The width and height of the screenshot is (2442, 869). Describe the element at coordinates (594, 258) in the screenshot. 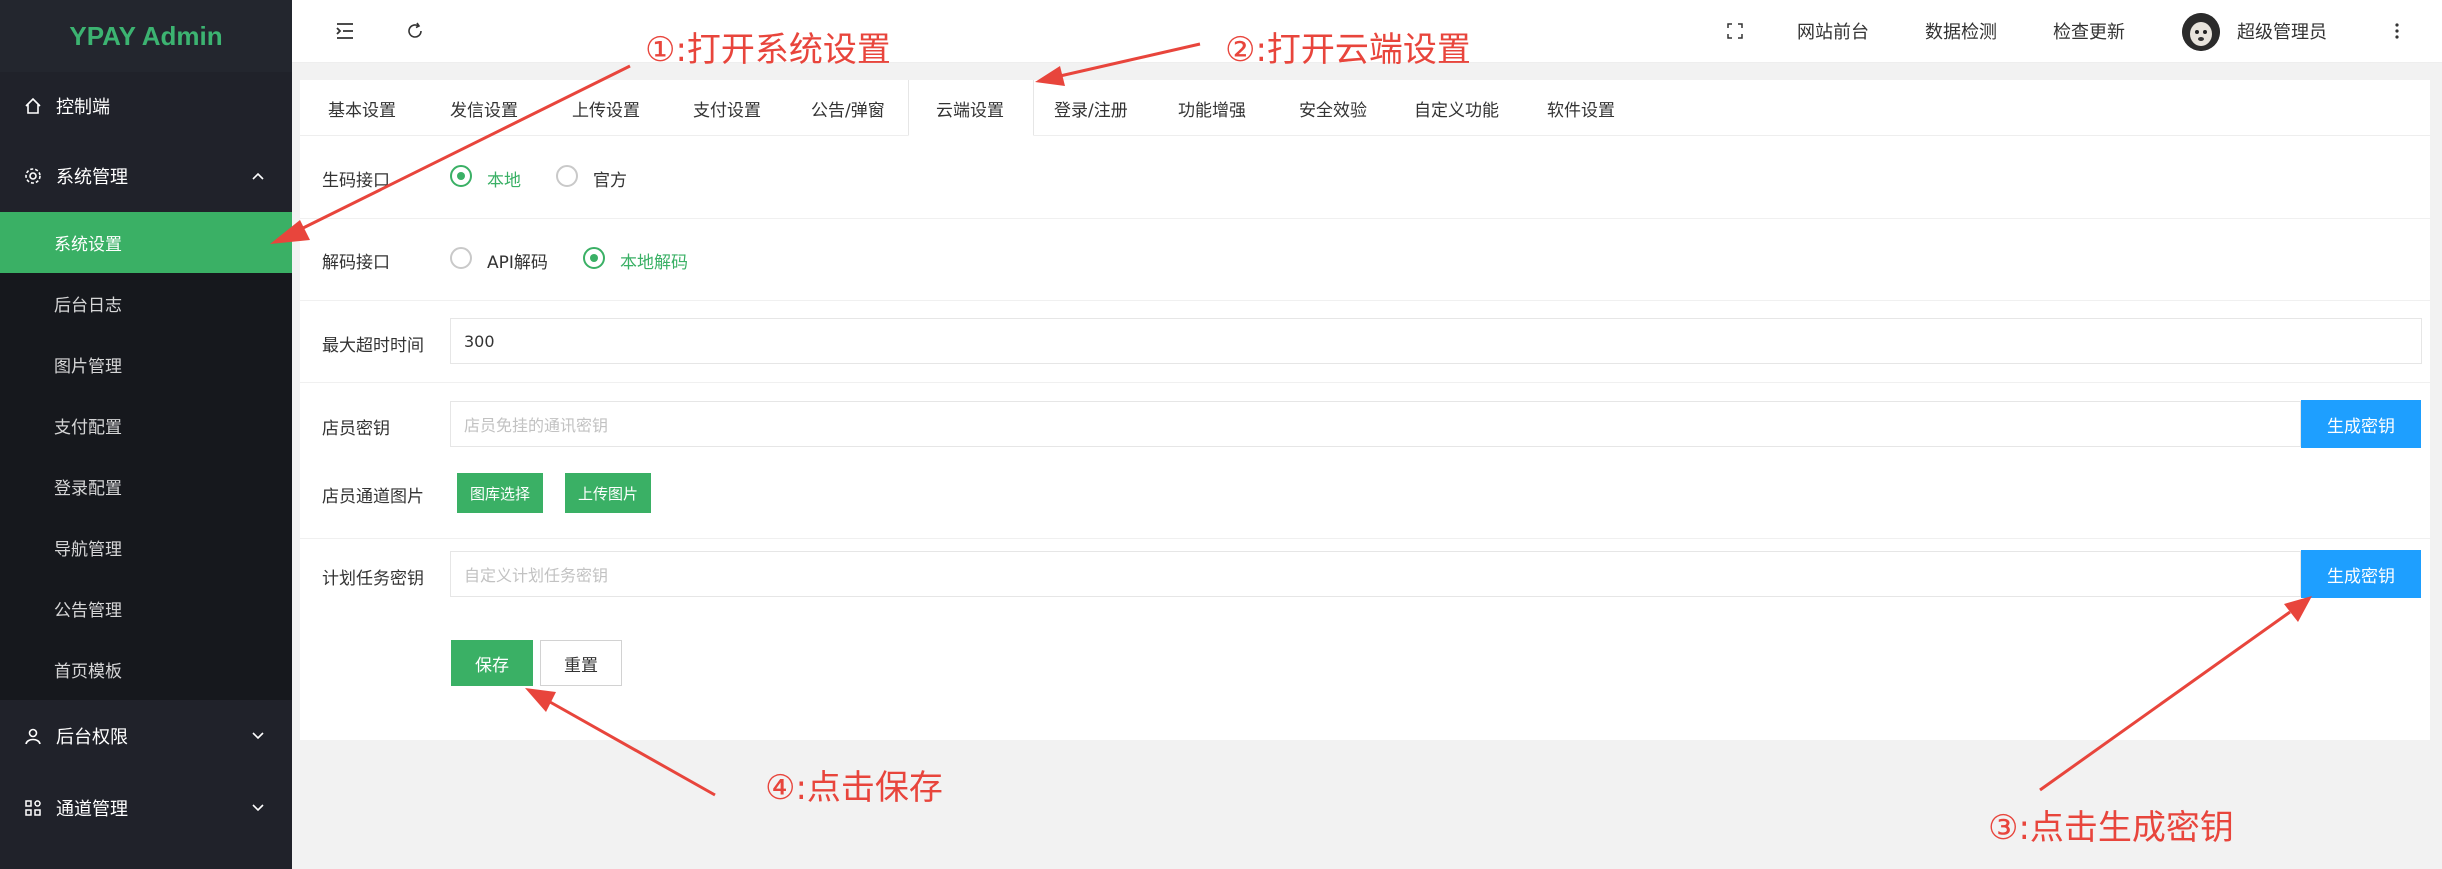

I see `decode-api-local-radio` at that location.